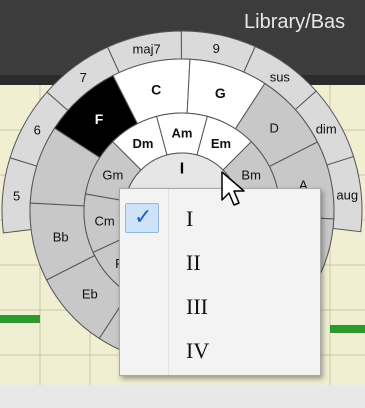 This screenshot has width=365, height=408. What do you see at coordinates (90, 293) in the screenshot?
I see `major-label-Eb: Eb` at bounding box center [90, 293].